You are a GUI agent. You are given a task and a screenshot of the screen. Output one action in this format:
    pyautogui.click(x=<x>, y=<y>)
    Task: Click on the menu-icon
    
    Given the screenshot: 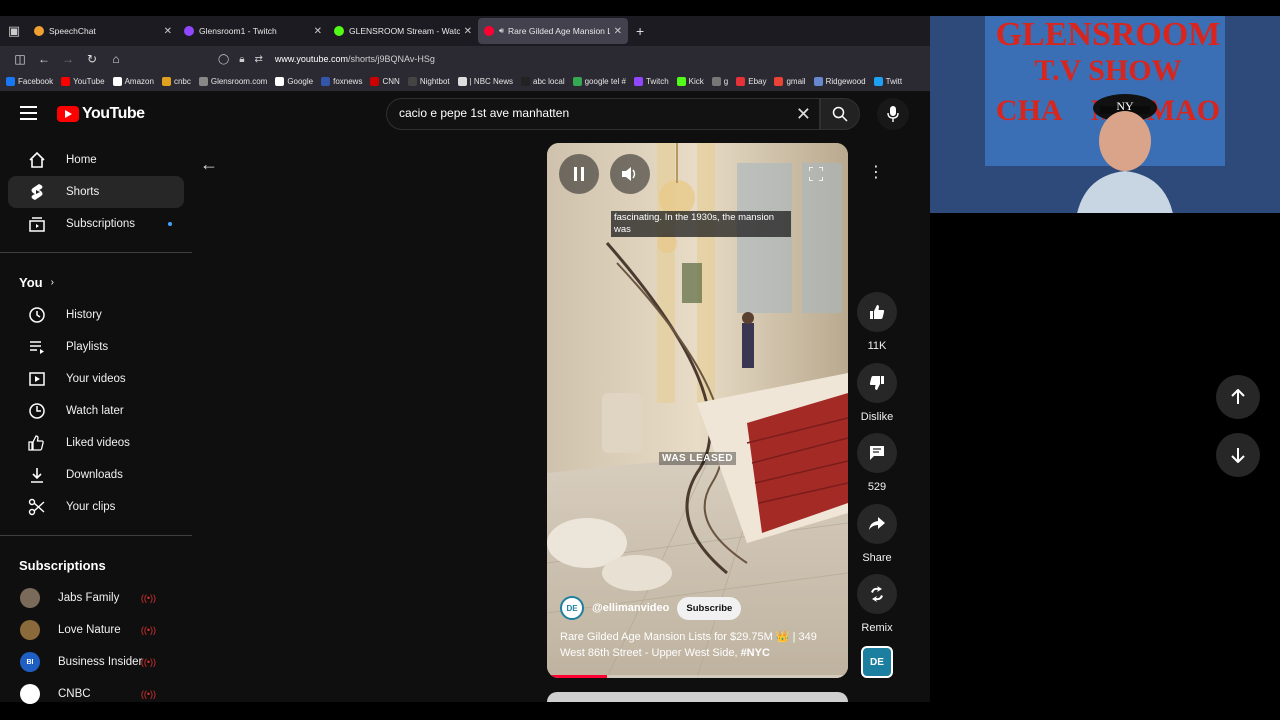 What is the action you would take?
    pyautogui.click(x=28, y=113)
    